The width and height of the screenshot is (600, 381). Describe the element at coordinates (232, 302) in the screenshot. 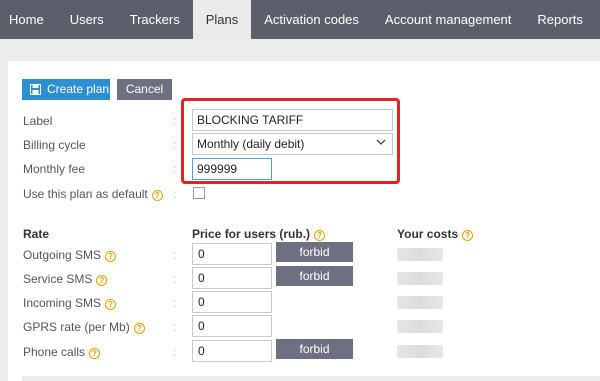

I see `incoming-sms-price-input: 0` at that location.